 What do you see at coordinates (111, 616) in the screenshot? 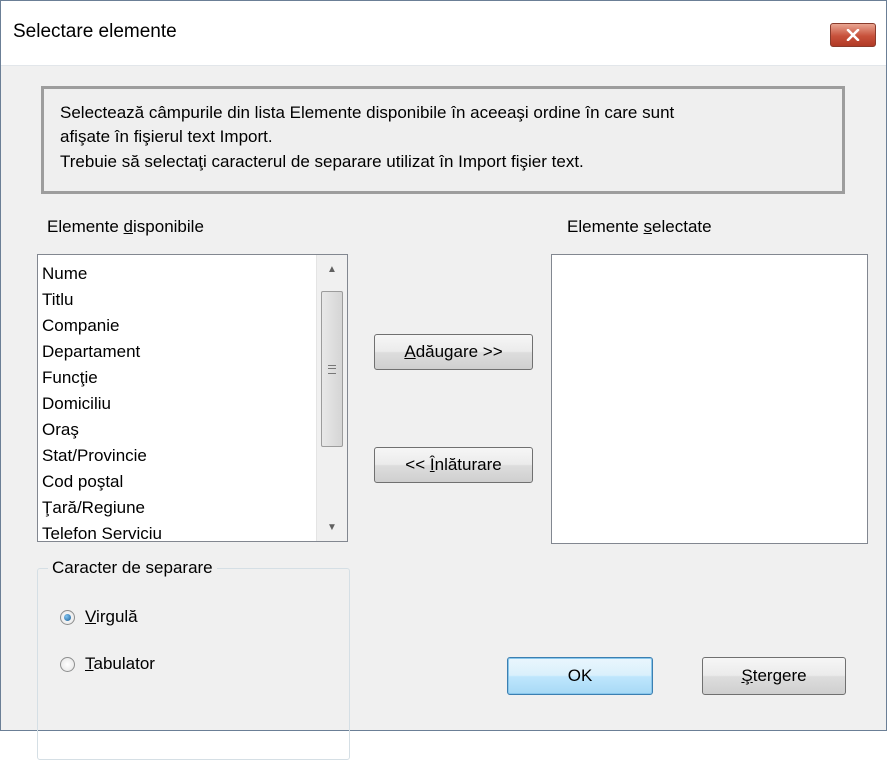
I see `radio-comma-label: Virgulă` at bounding box center [111, 616].